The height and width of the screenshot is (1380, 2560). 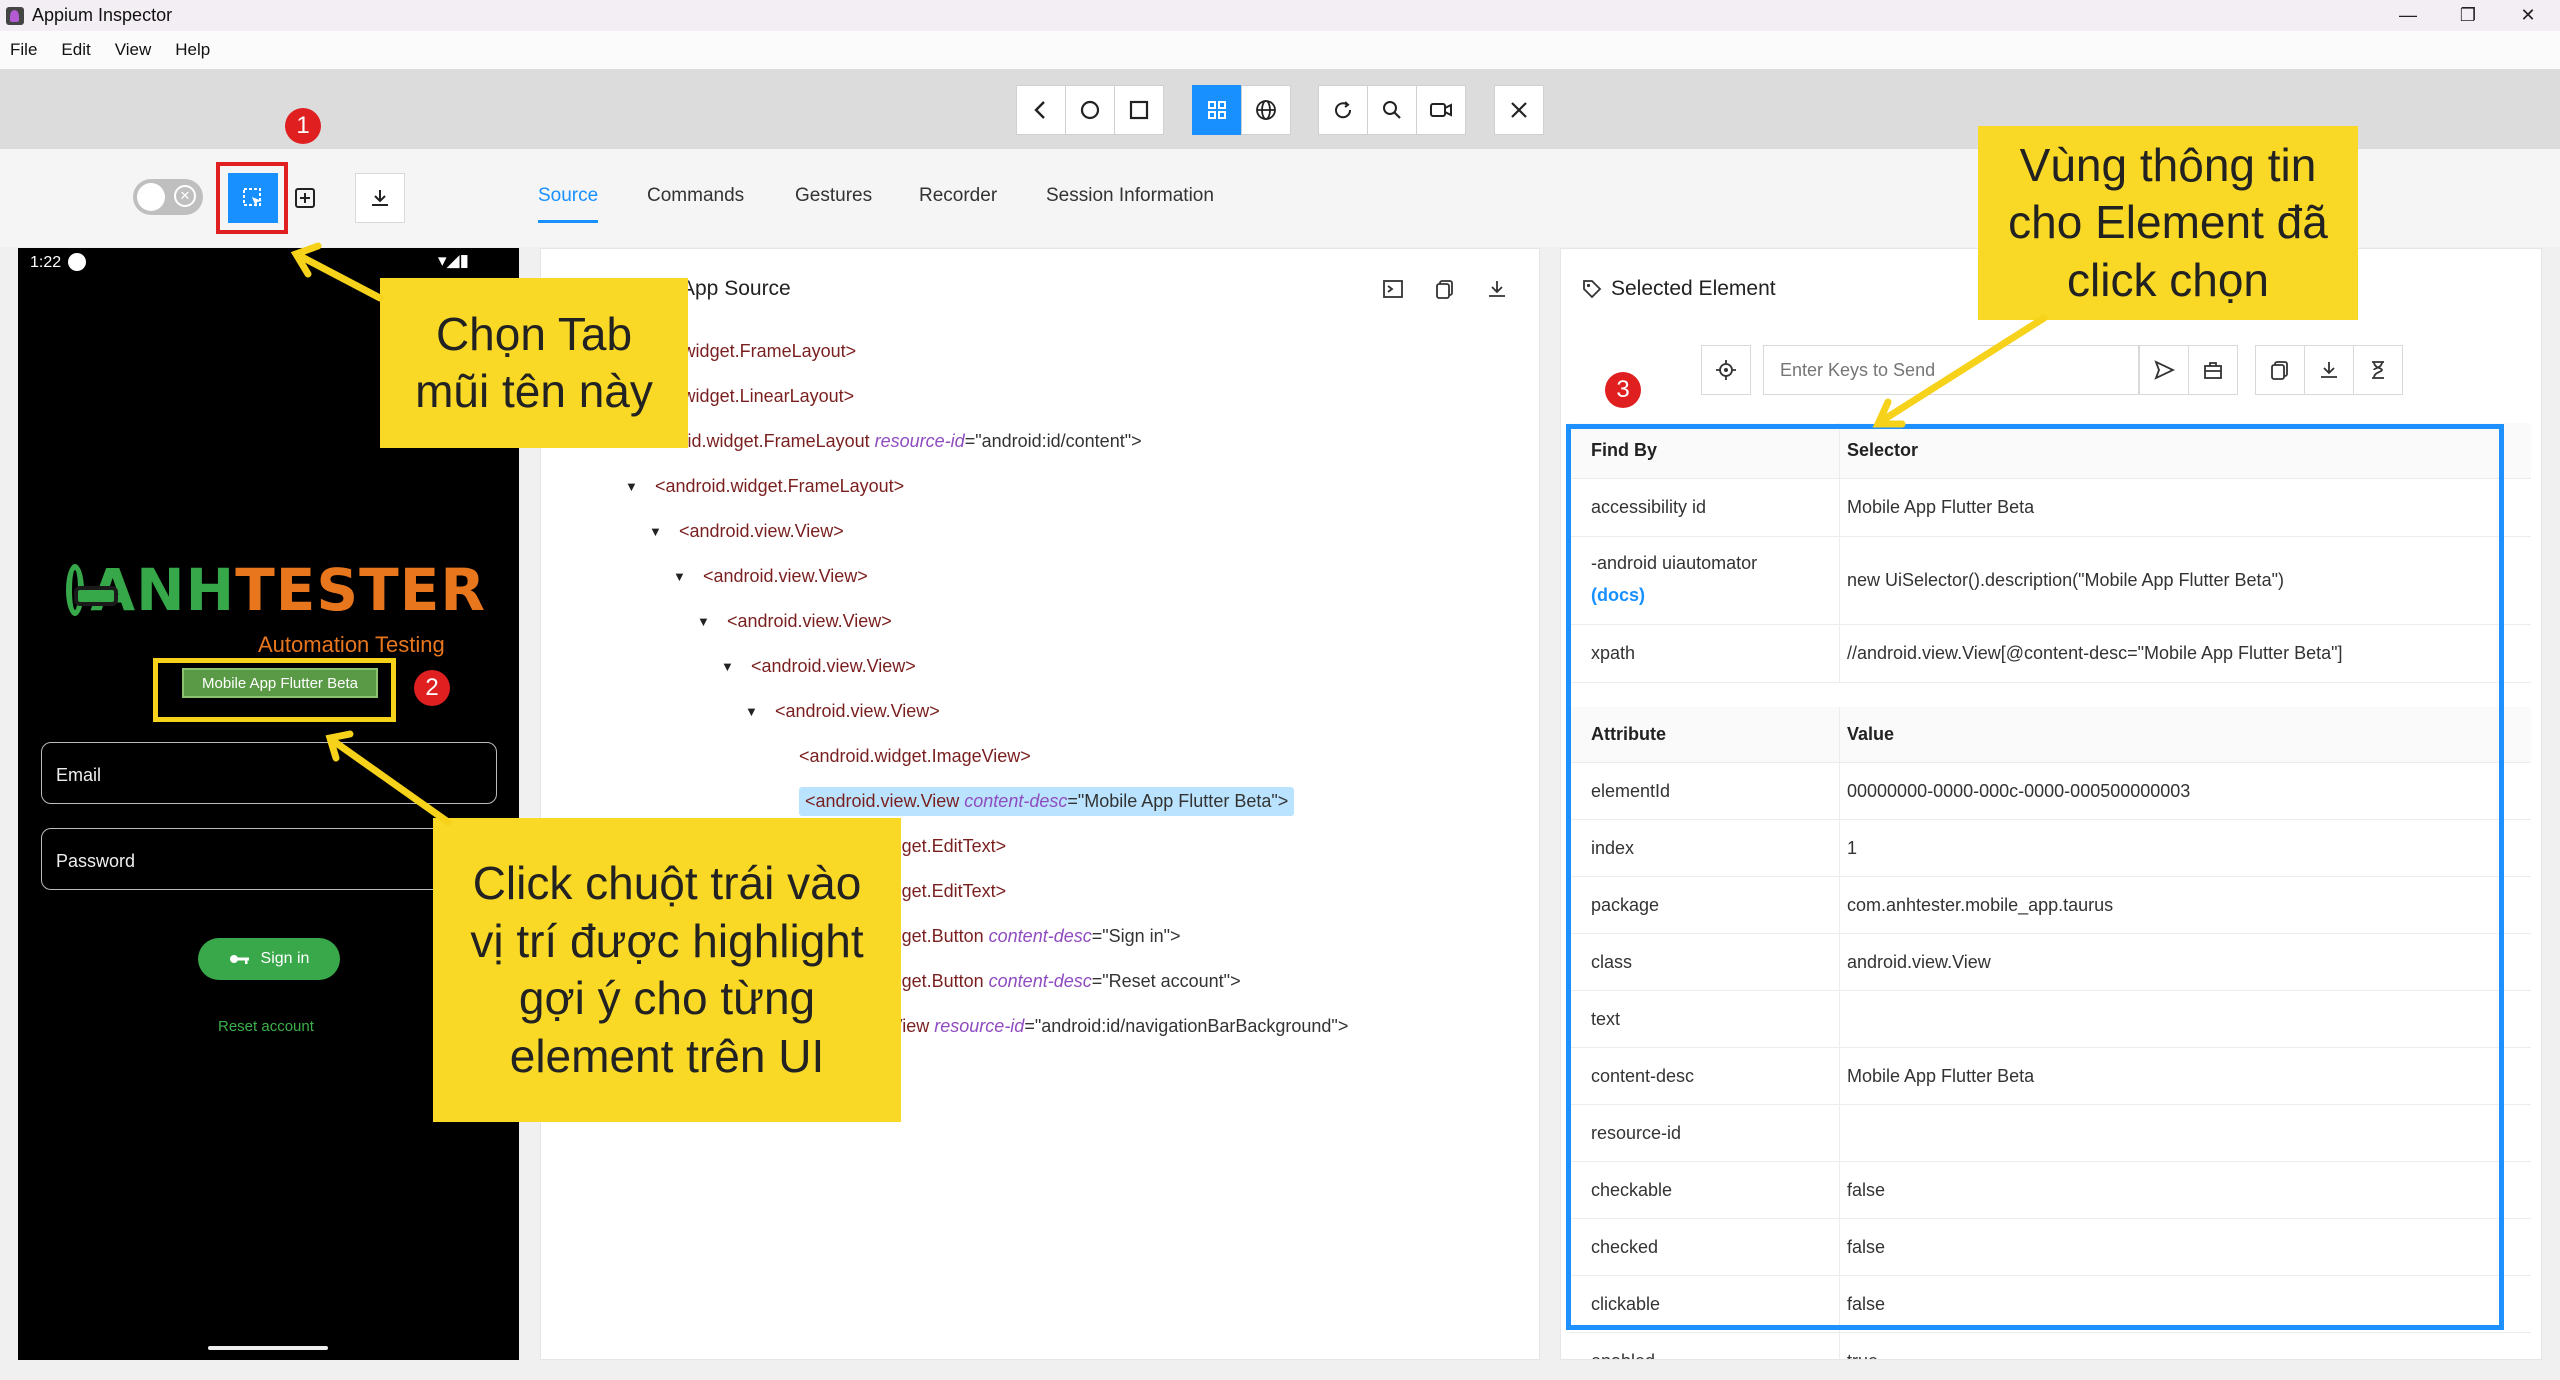 What do you see at coordinates (695, 196) in the screenshot?
I see `tab-commands: Commands` at bounding box center [695, 196].